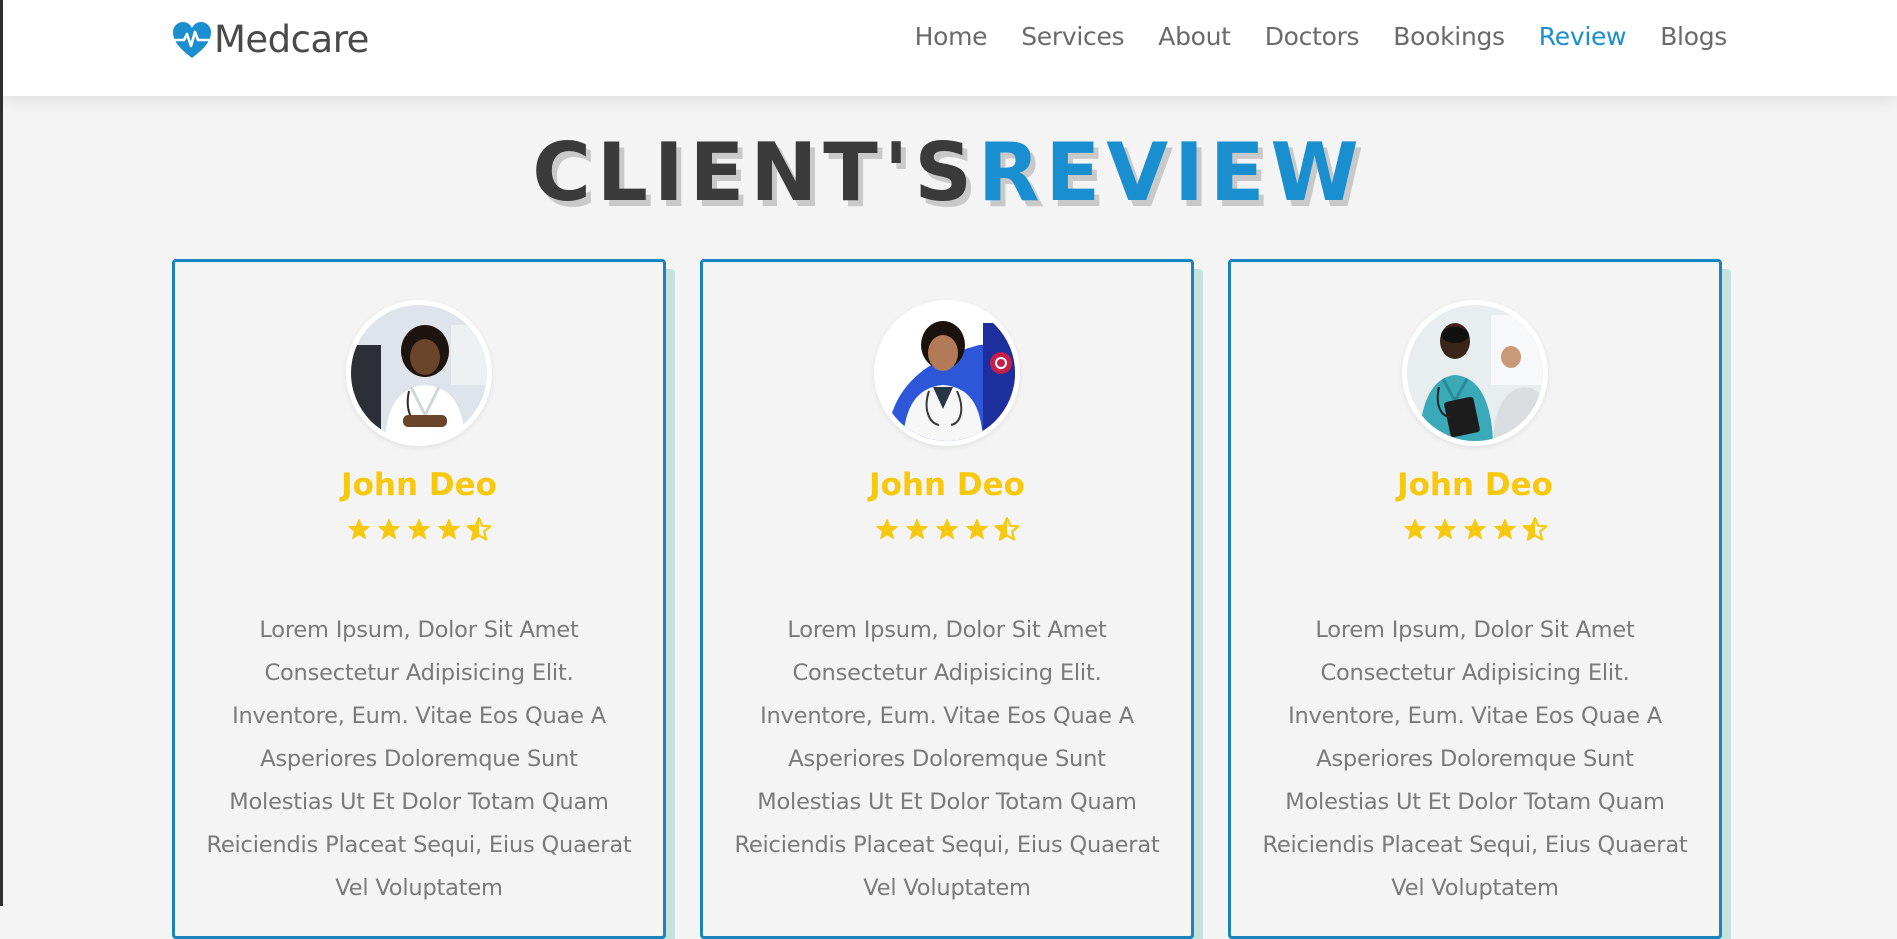  I want to click on brand-logo: Medcare, so click(270, 39).